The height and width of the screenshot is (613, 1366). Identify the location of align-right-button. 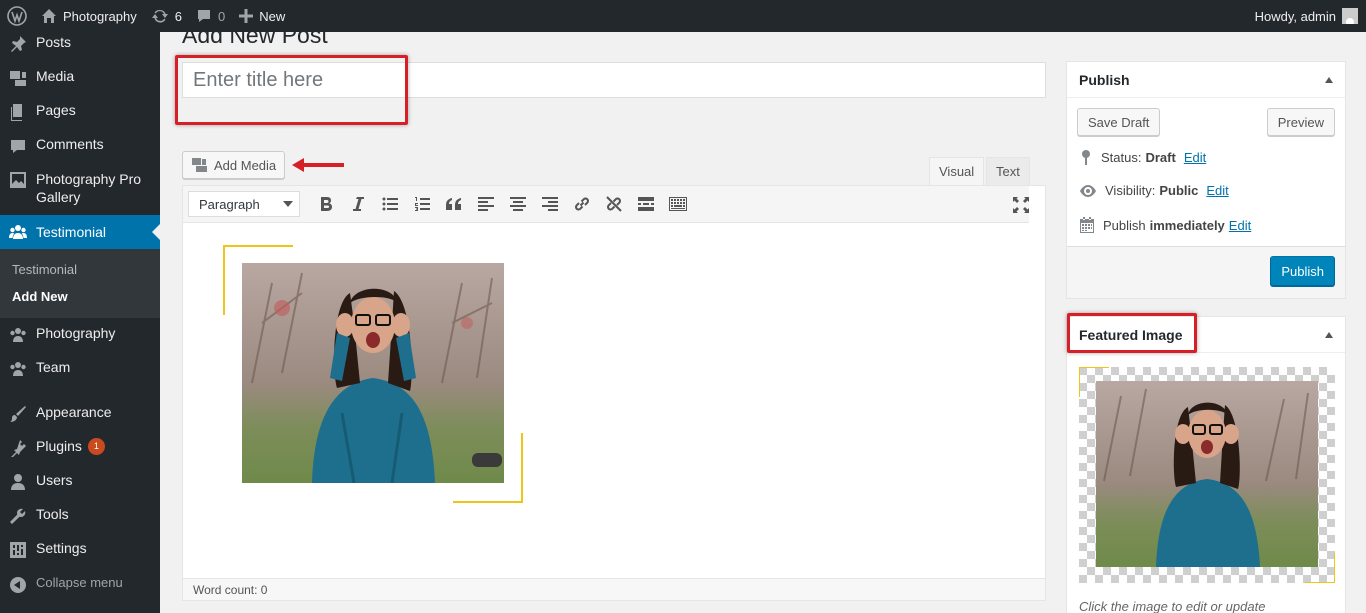
(550, 204).